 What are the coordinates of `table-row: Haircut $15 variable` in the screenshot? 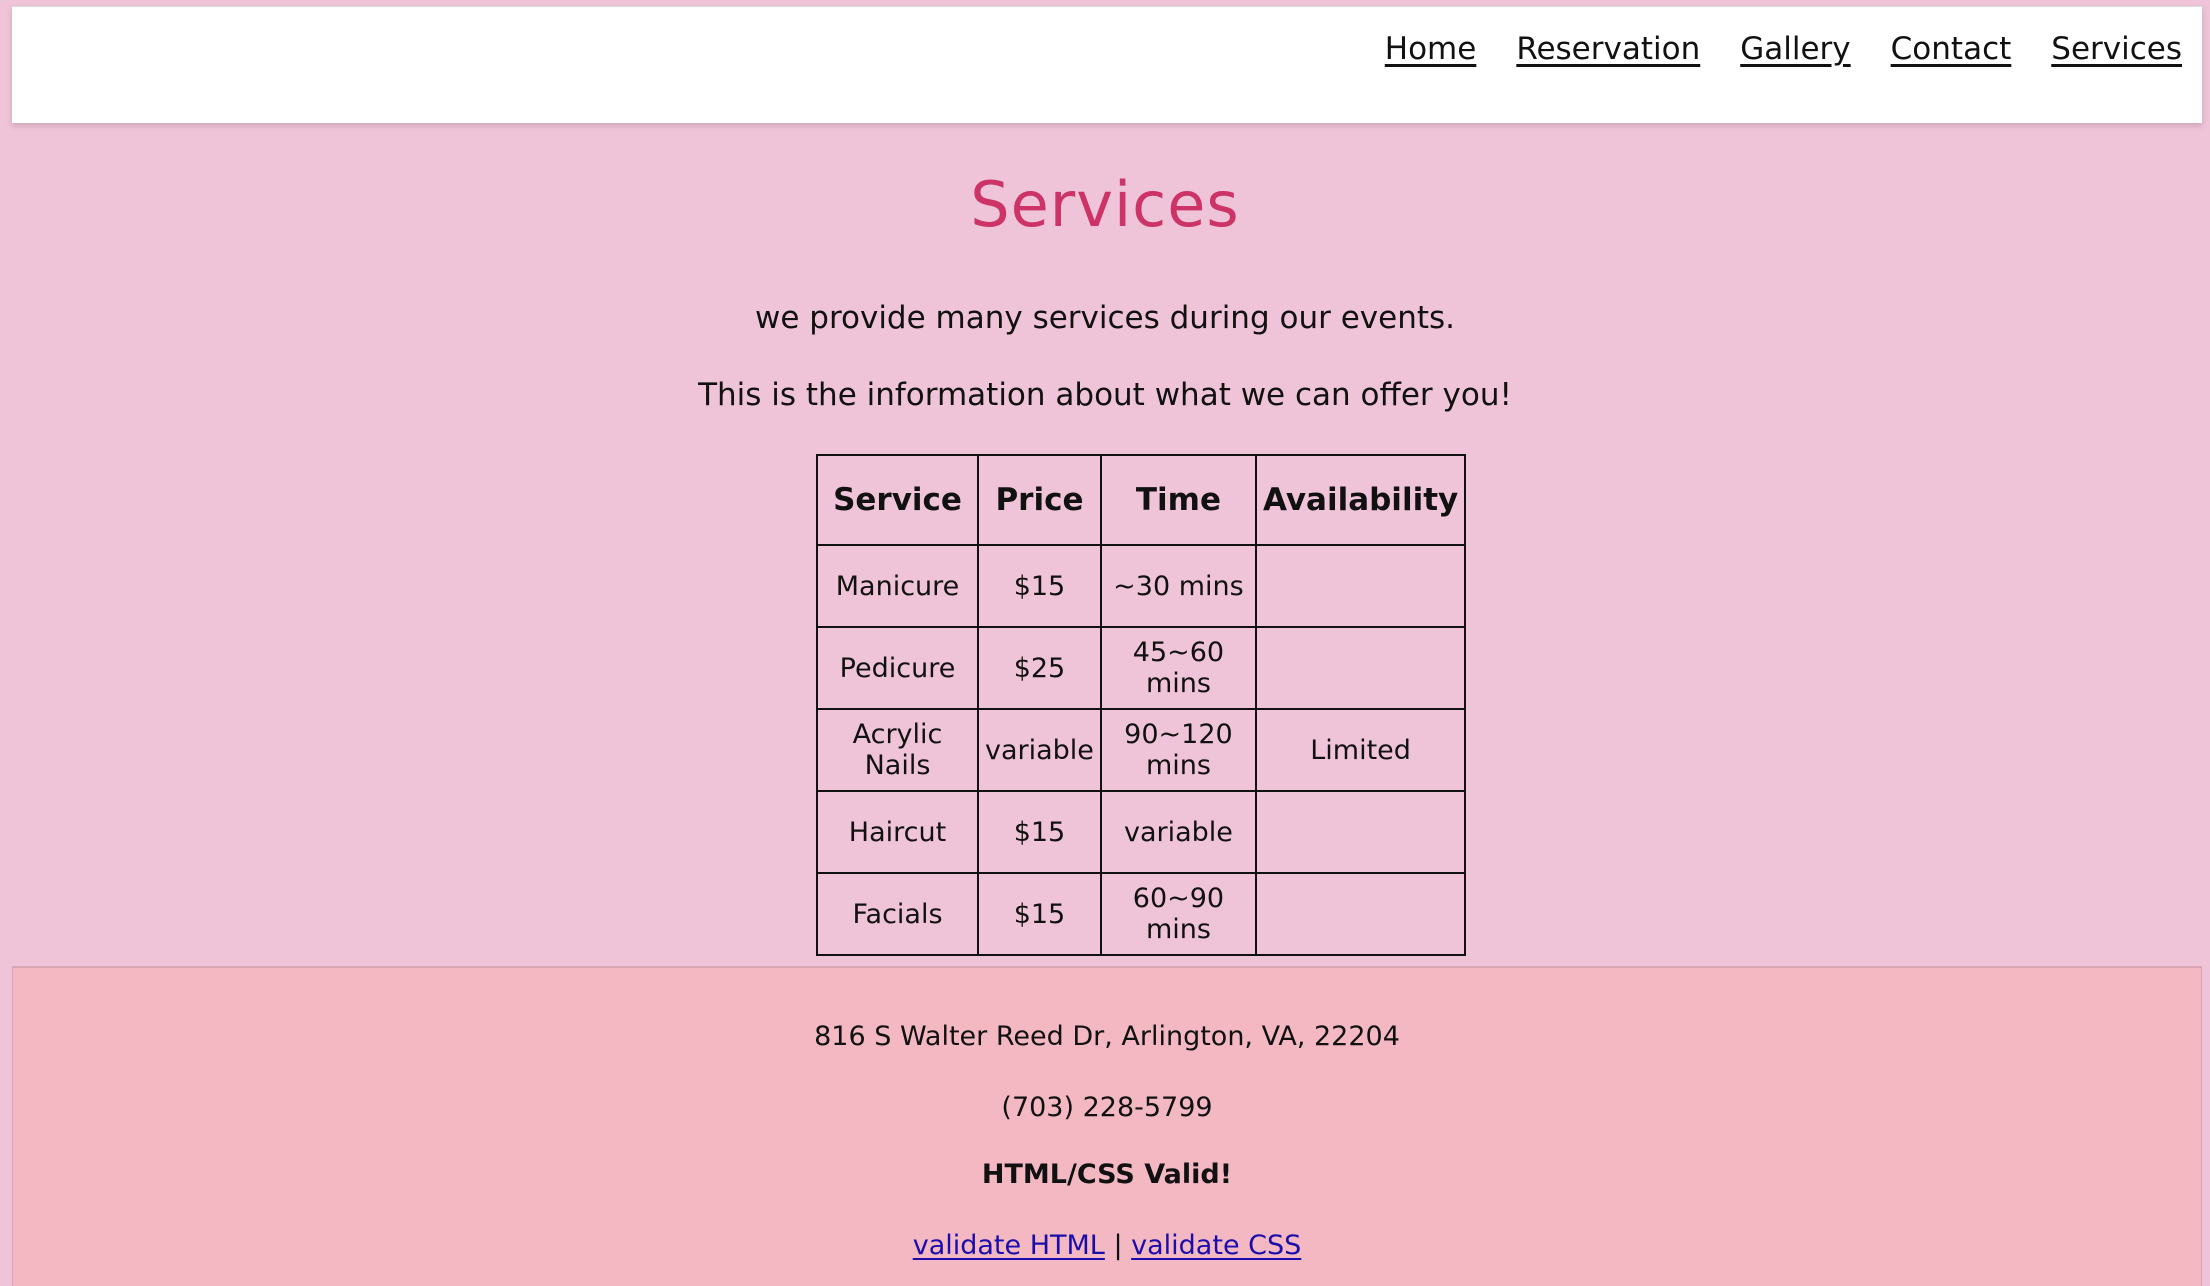 It's located at (1141, 832).